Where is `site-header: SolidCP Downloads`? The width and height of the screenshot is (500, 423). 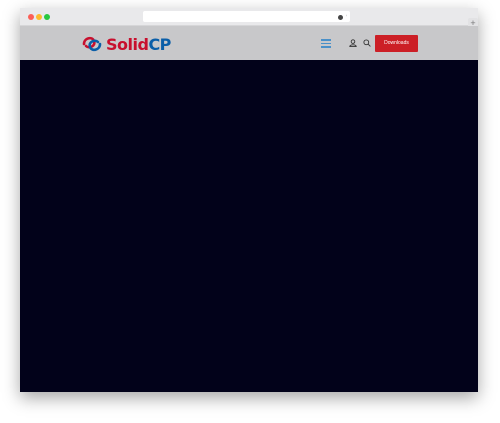
site-header: SolidCP Downloads is located at coordinates (249, 43).